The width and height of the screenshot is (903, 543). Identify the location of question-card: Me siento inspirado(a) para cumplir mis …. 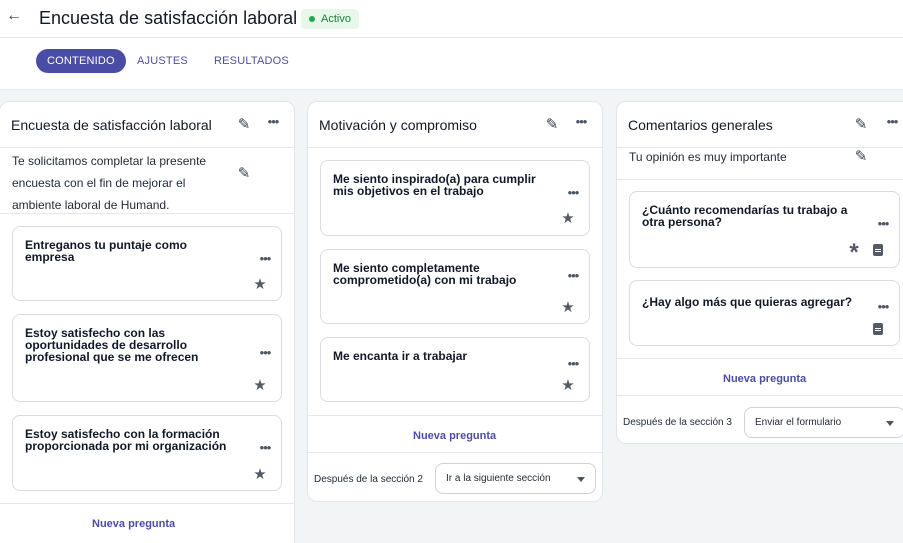
(455, 198).